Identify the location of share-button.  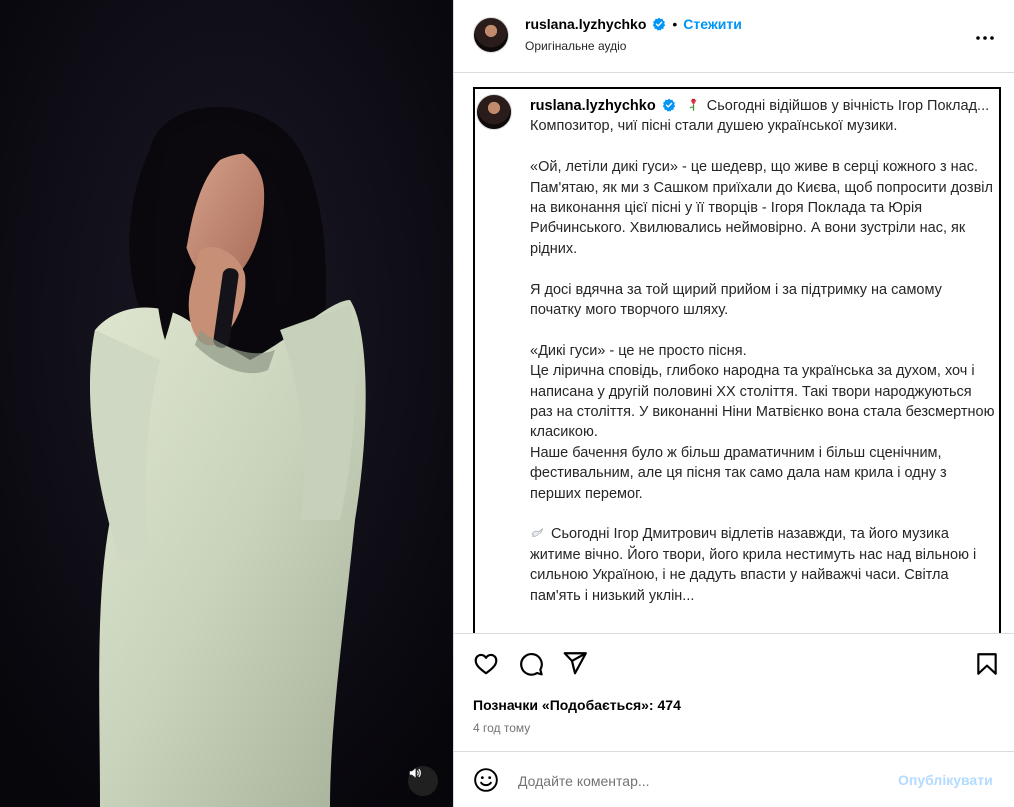
(575, 663).